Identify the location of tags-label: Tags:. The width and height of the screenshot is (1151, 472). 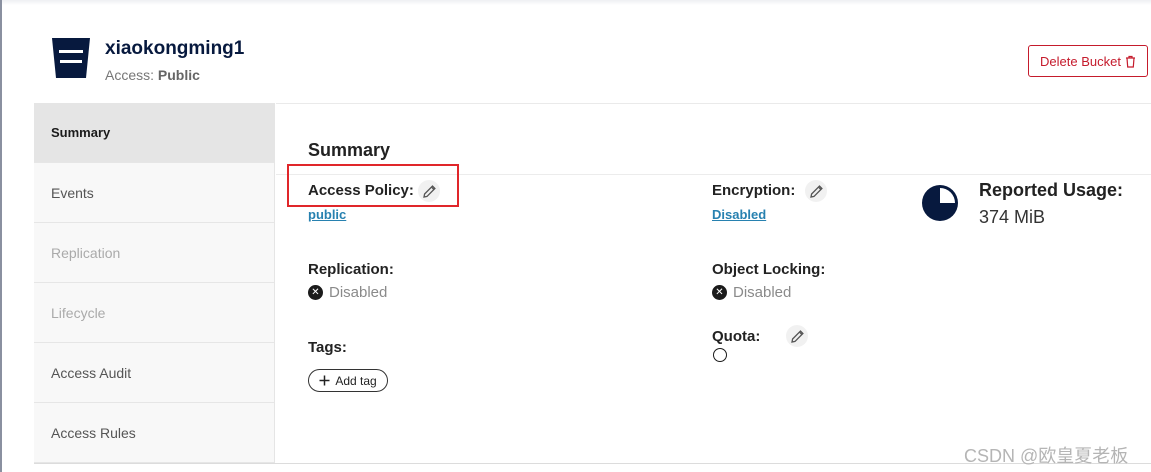
(327, 347).